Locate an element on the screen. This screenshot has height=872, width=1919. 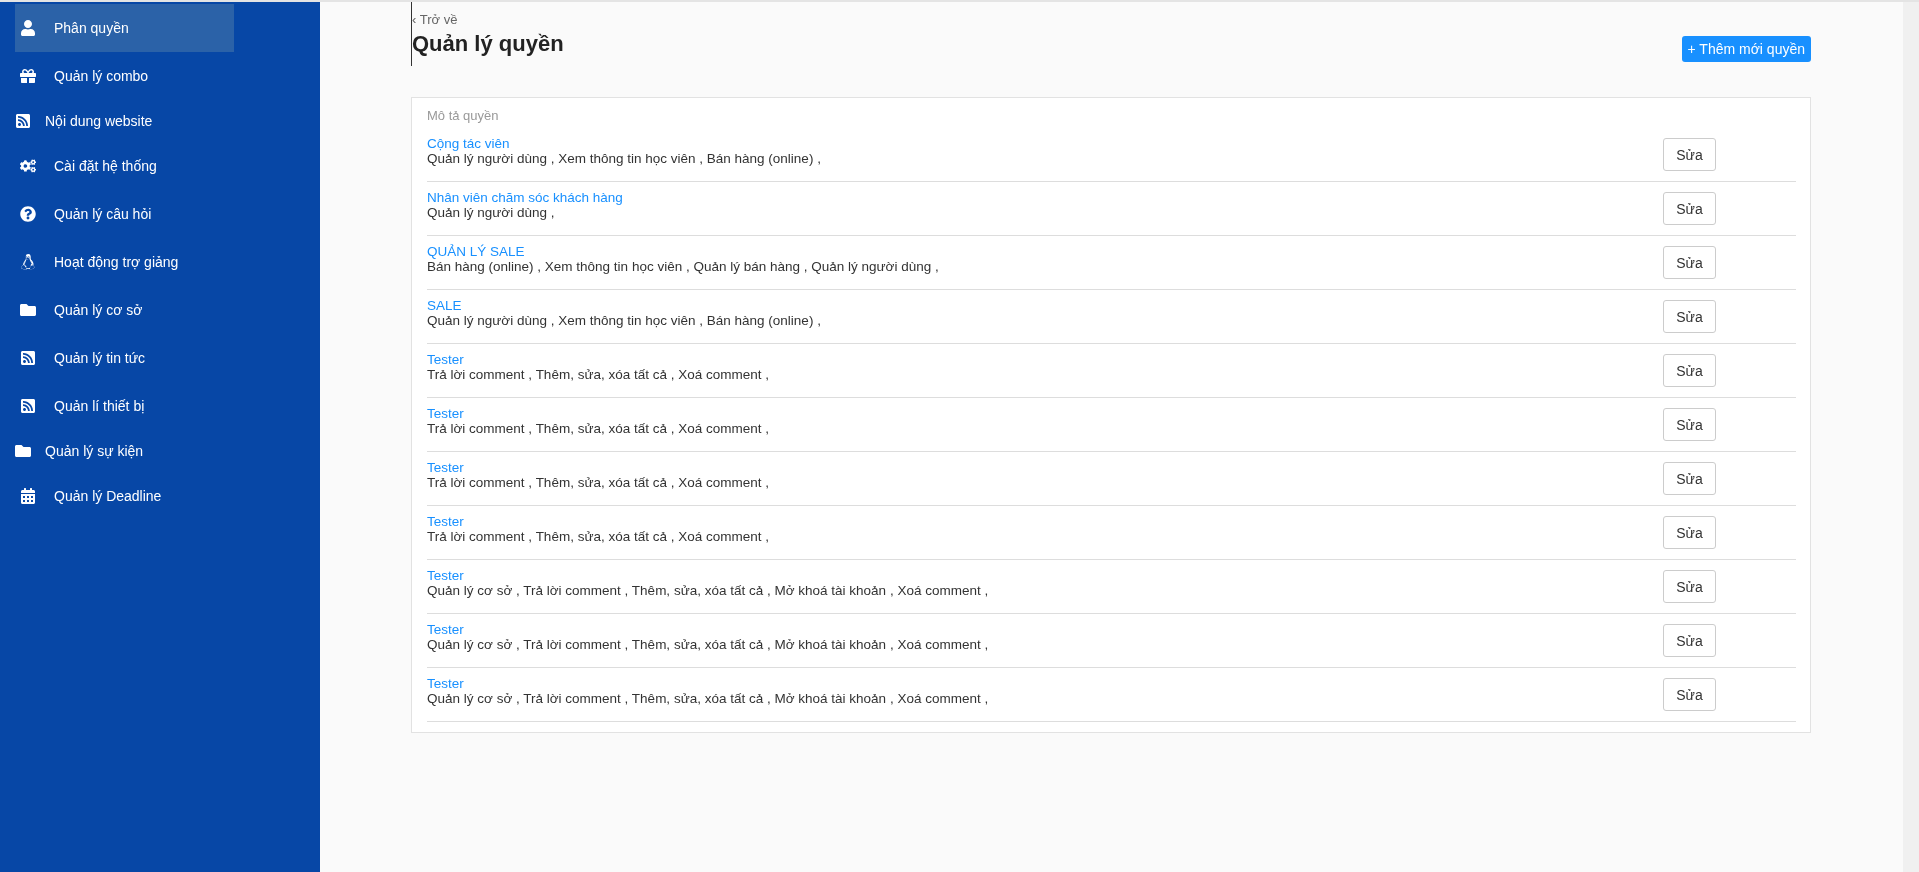
sidebar-item: Quản lý combo is located at coordinates (124, 76).